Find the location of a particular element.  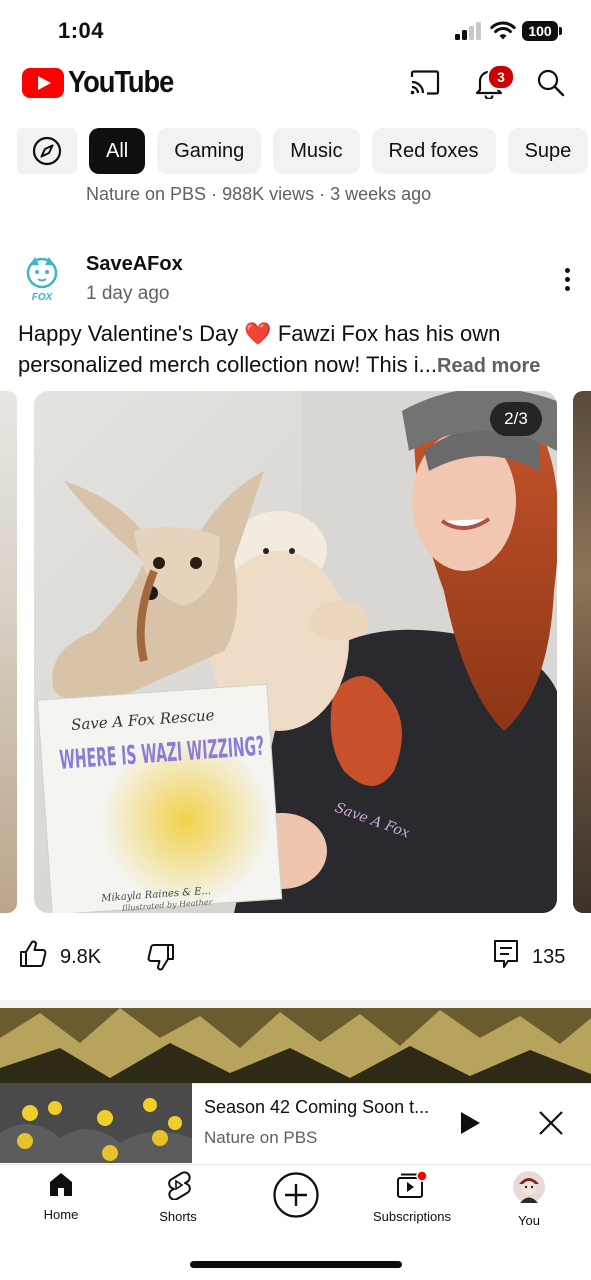

nav-home: Home is located at coordinates (61, 1196).